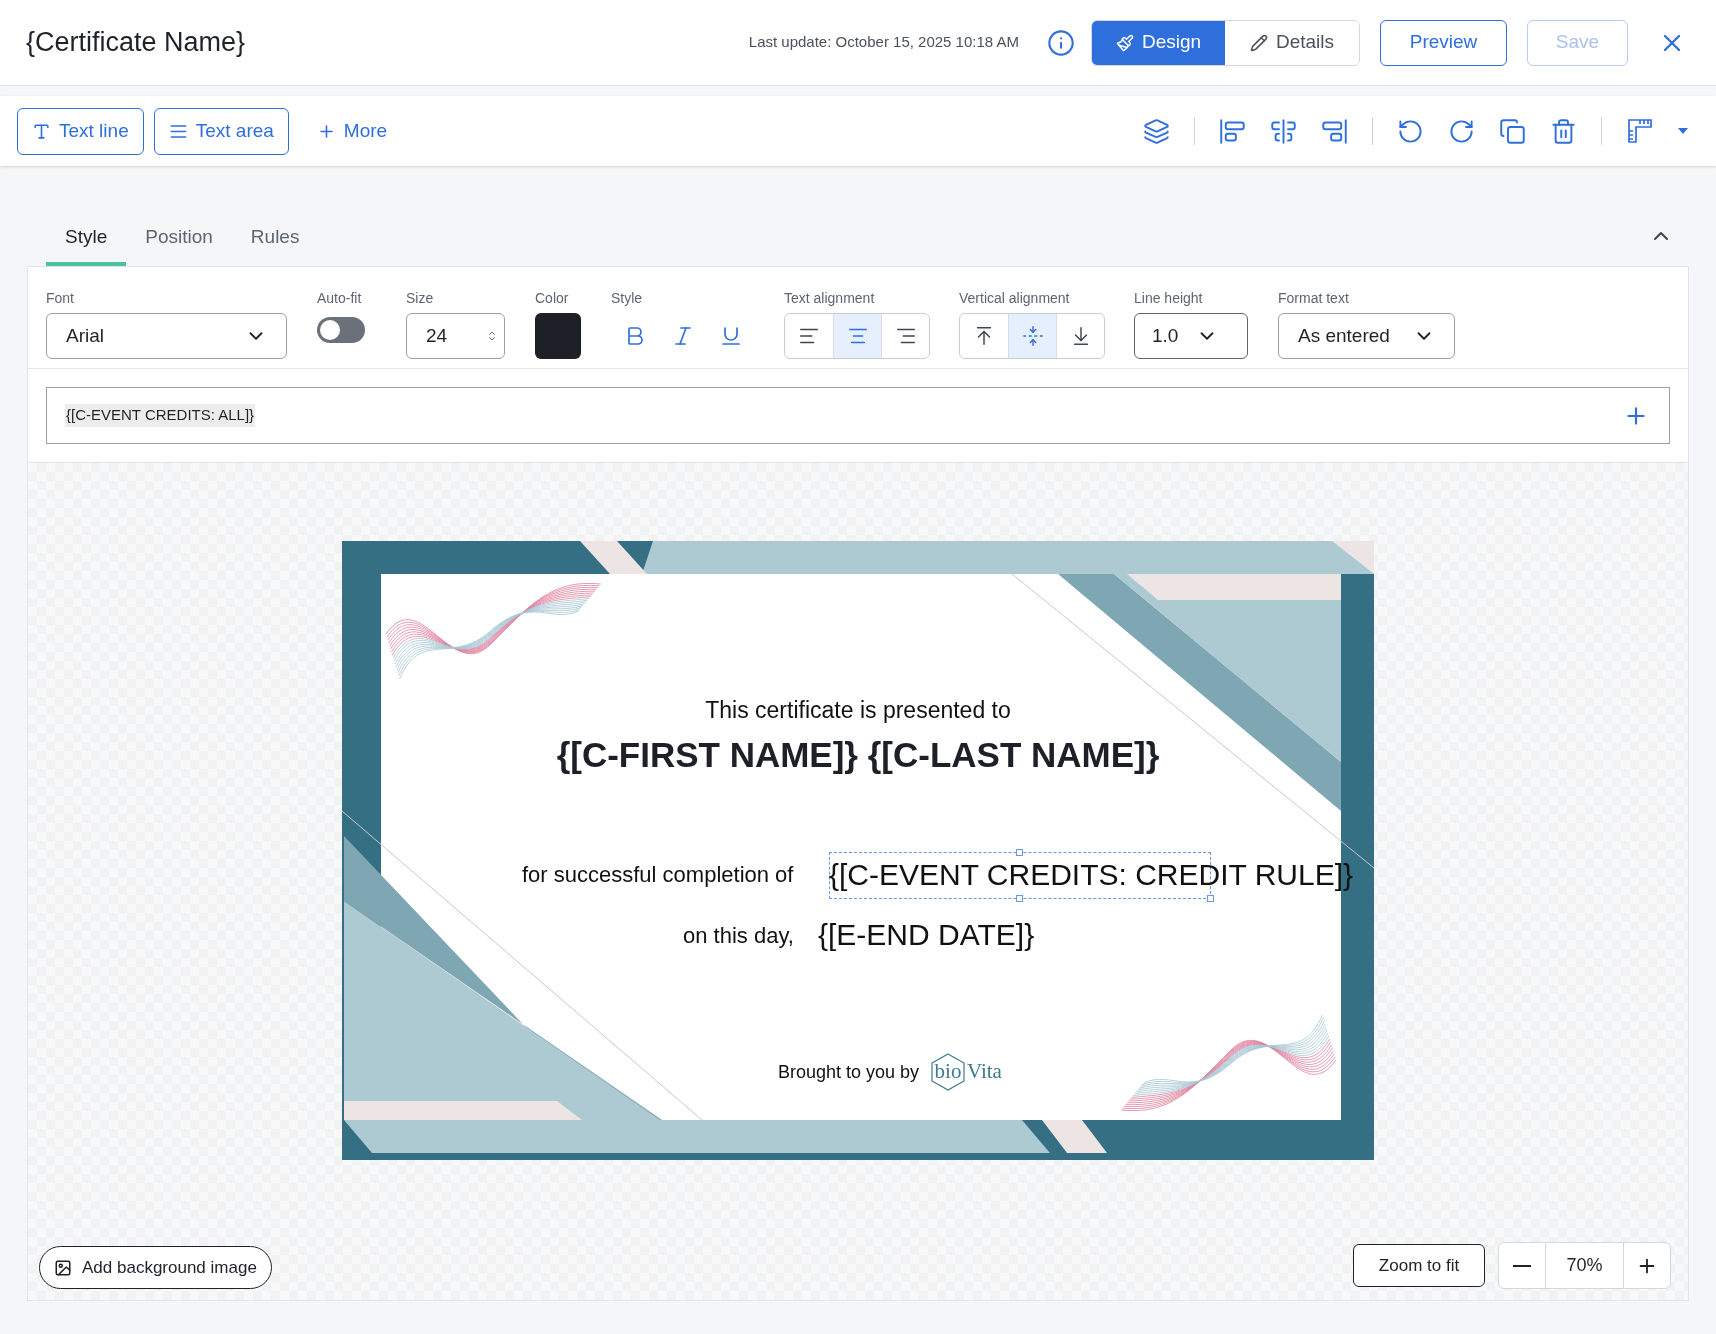  I want to click on panel-tab: Rules, so click(275, 239).